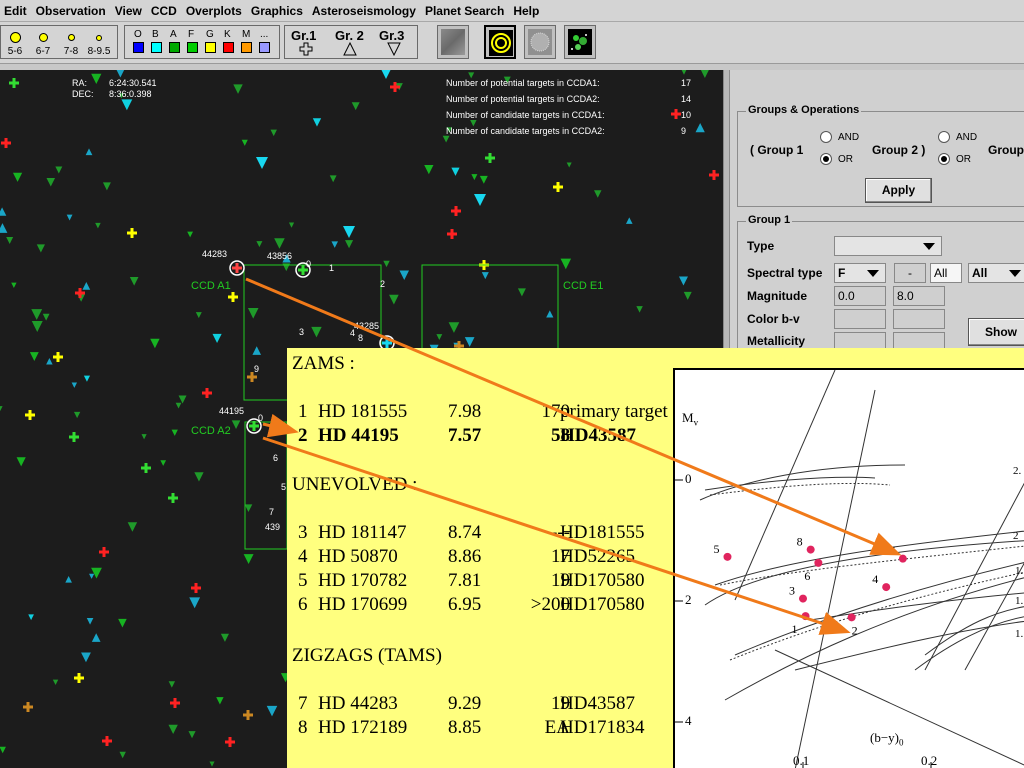 The image size is (1024, 768). What do you see at coordinates (303, 703) in the screenshot?
I see `target-number: 7` at bounding box center [303, 703].